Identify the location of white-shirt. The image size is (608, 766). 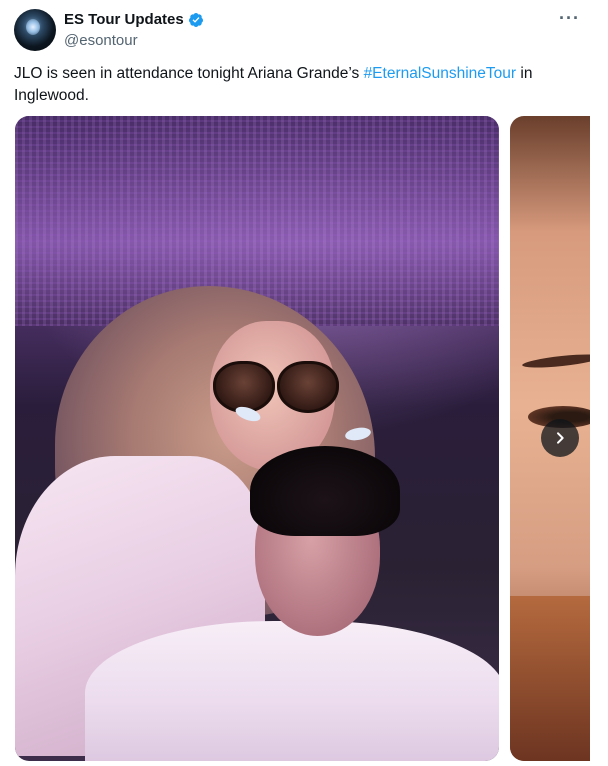
(292, 691).